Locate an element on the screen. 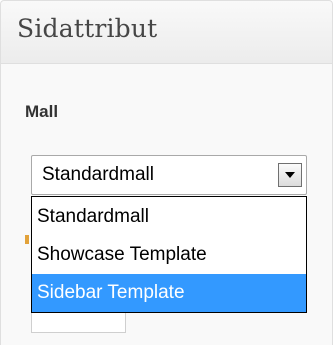  dropdown-option-showcase-template: Showcase Template is located at coordinates (169, 255).